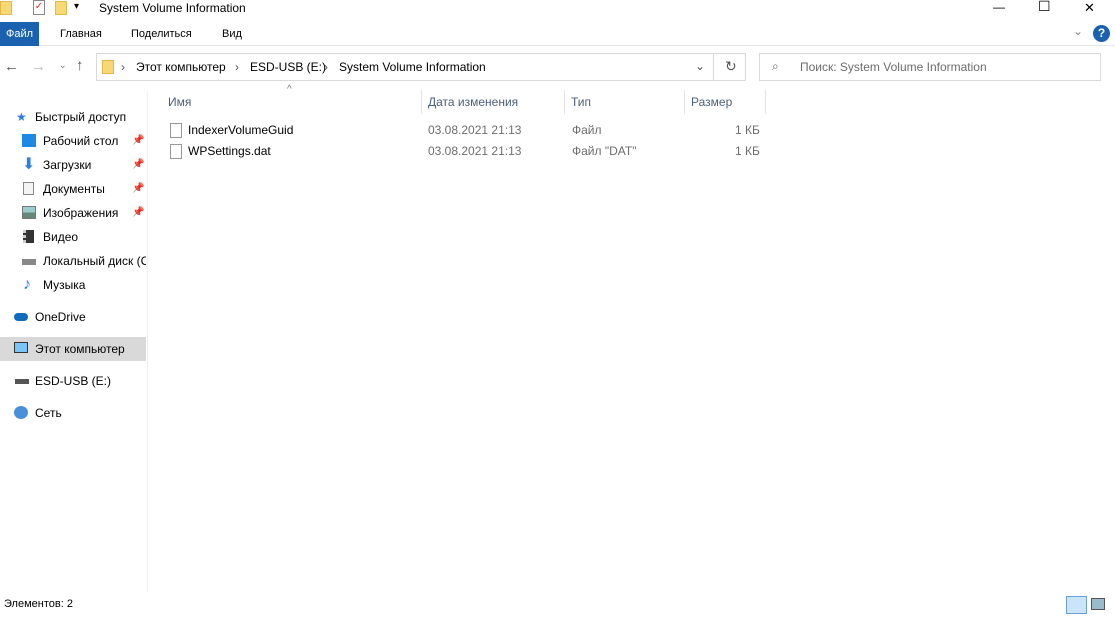 This screenshot has width=1115, height=619. What do you see at coordinates (76, 6) in the screenshot?
I see `customize-toolbar-icon: ▾` at bounding box center [76, 6].